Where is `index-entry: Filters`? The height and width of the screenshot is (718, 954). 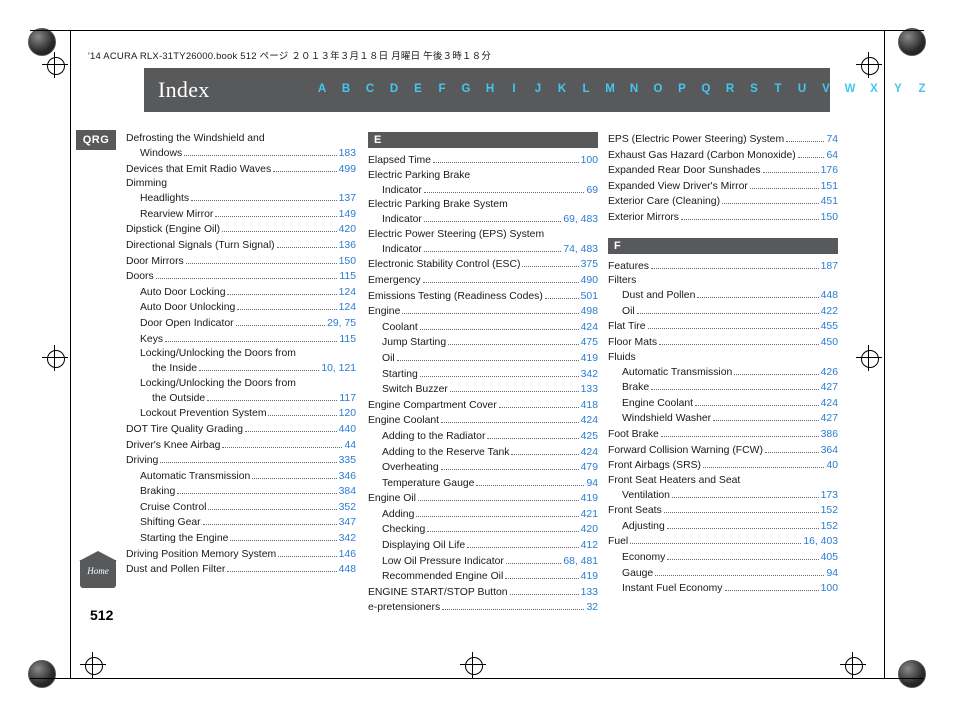
index-entry: Filters is located at coordinates (723, 281).